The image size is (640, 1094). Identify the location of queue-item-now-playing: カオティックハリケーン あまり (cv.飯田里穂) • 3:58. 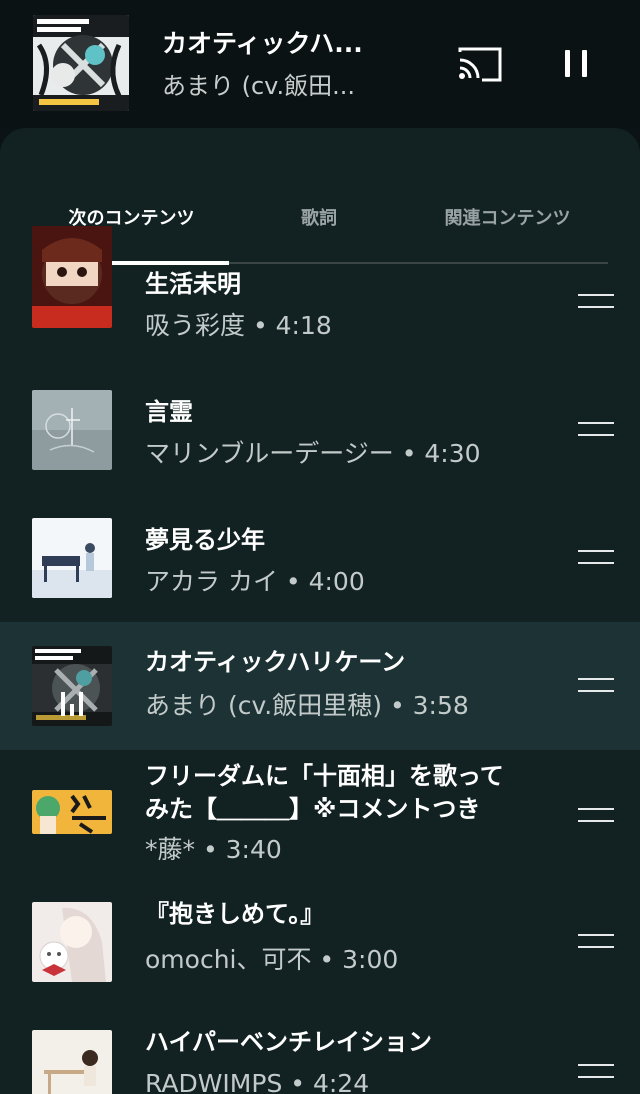
(320, 686).